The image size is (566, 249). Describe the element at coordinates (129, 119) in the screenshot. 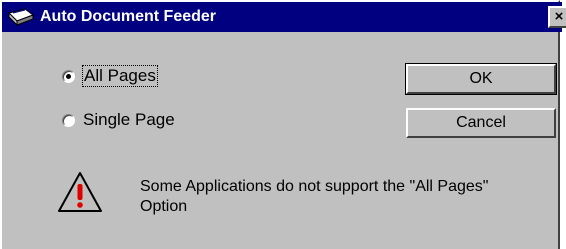

I see `radio-single-page-label: Single Page` at that location.